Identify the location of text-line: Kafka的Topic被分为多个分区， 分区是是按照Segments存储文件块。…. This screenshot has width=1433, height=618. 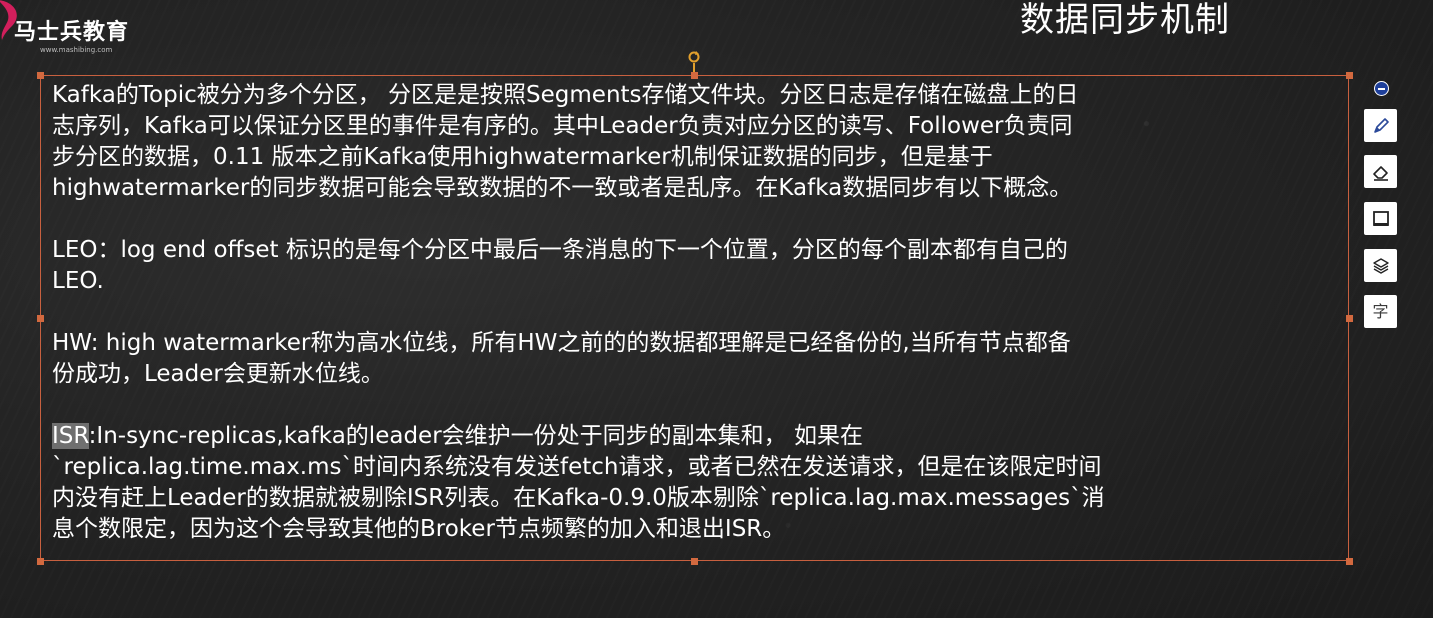
(565, 95).